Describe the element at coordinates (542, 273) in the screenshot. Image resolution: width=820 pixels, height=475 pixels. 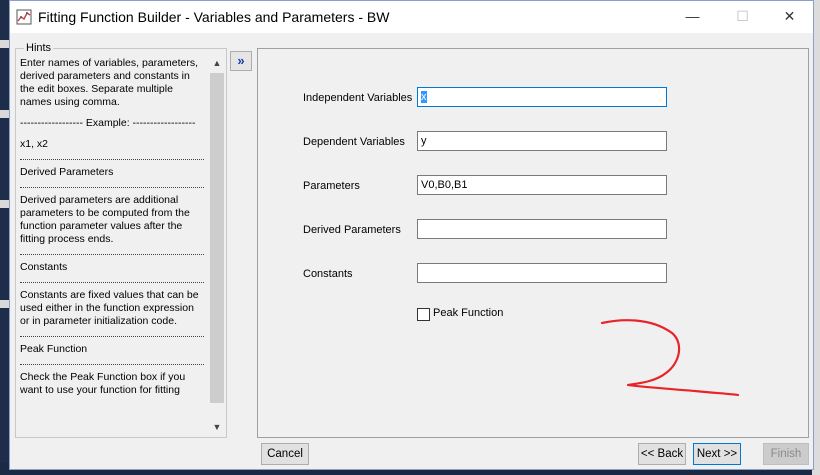
I see `constants-input` at that location.